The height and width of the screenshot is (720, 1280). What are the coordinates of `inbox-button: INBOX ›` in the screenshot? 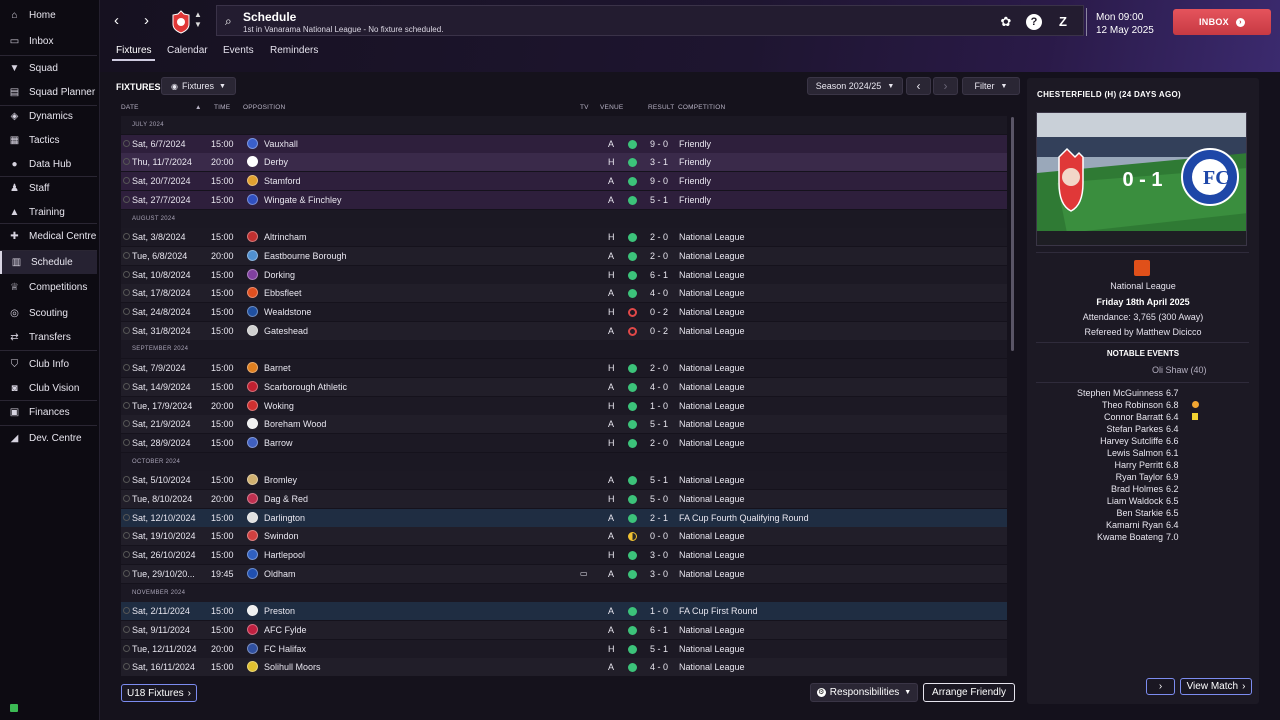 It's located at (1222, 22).